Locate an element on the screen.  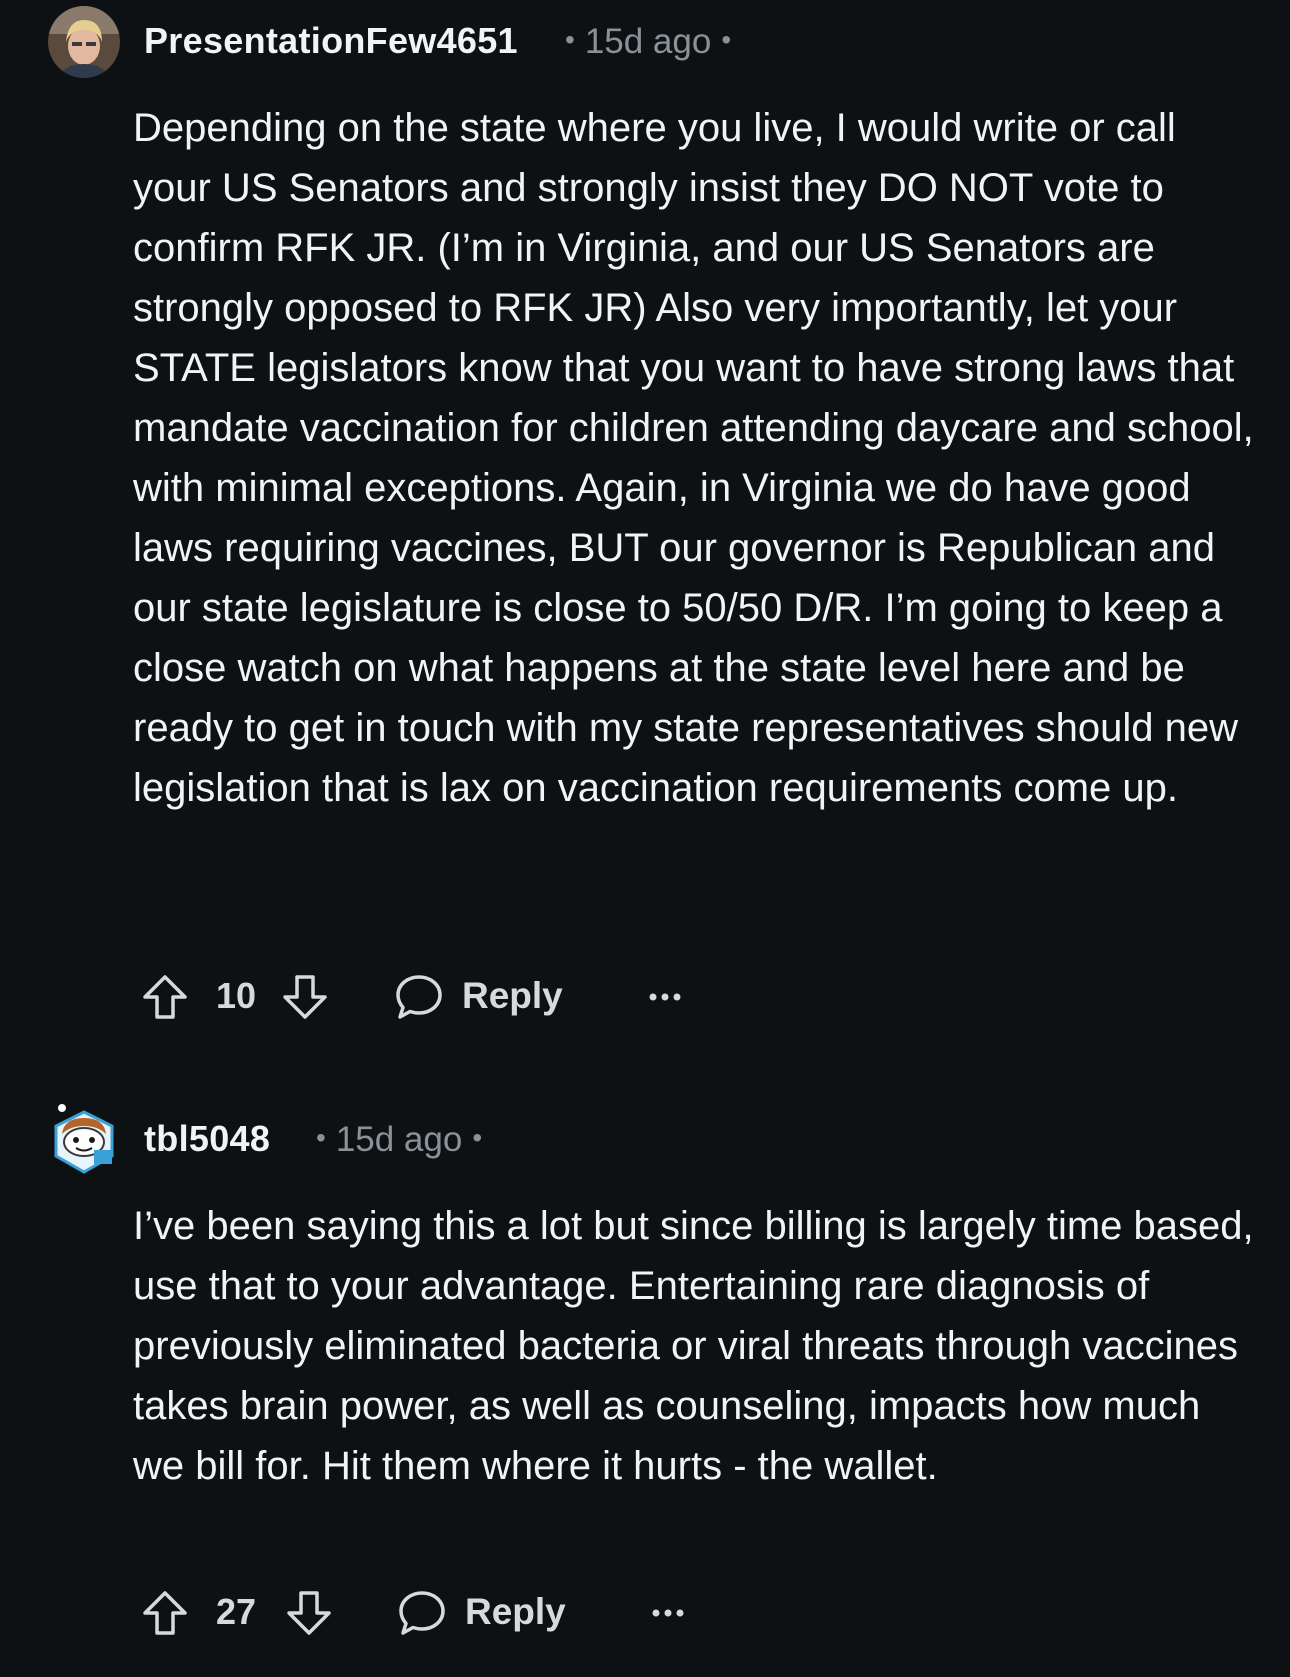
comment-header: PresentationFew4651 • 15d ago • is located at coordinates (645, 45).